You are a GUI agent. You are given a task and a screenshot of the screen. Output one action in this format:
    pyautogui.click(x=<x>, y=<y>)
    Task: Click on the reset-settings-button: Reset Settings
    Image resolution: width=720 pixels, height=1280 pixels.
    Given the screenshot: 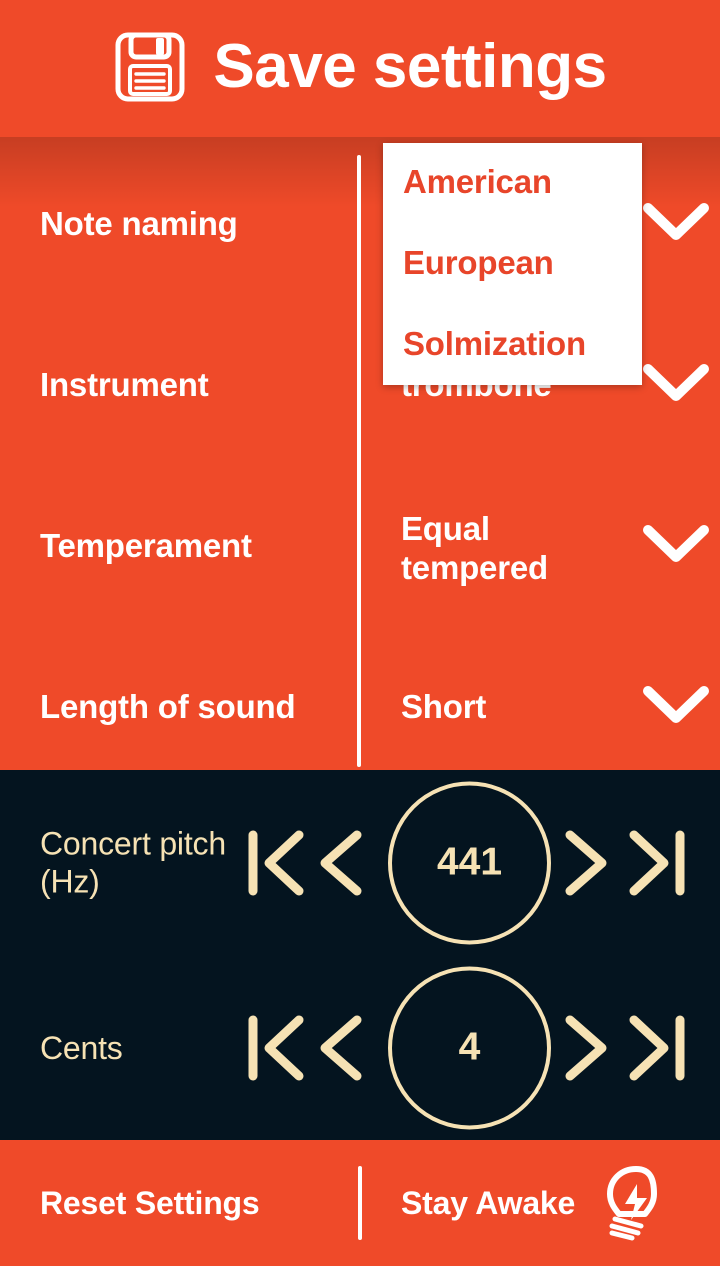 What is the action you would take?
    pyautogui.click(x=150, y=1203)
    